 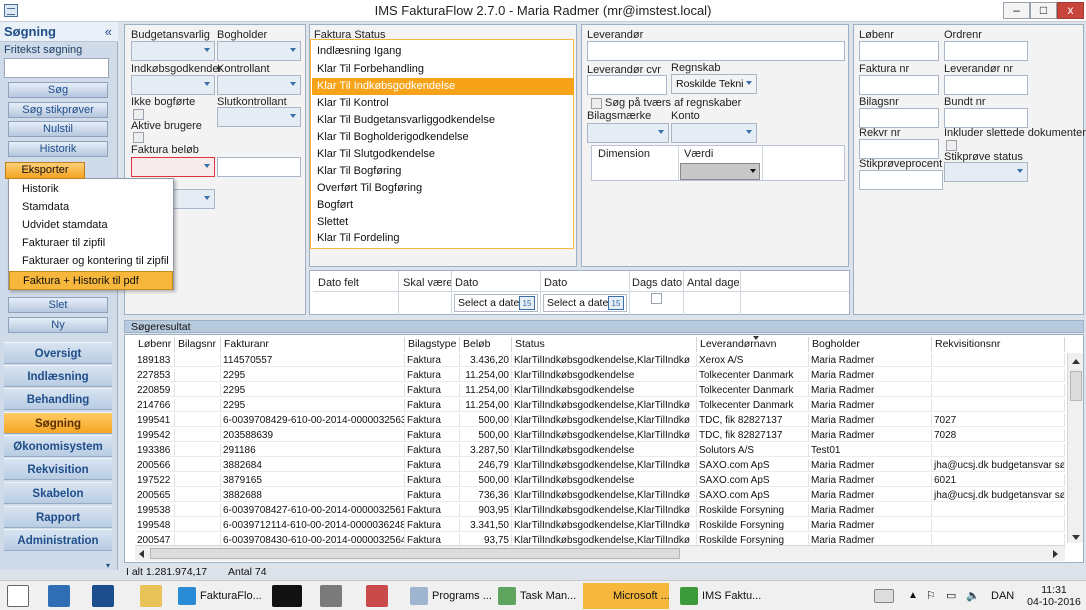 What do you see at coordinates (108, 31) in the screenshot?
I see `collapse-icon: «` at bounding box center [108, 31].